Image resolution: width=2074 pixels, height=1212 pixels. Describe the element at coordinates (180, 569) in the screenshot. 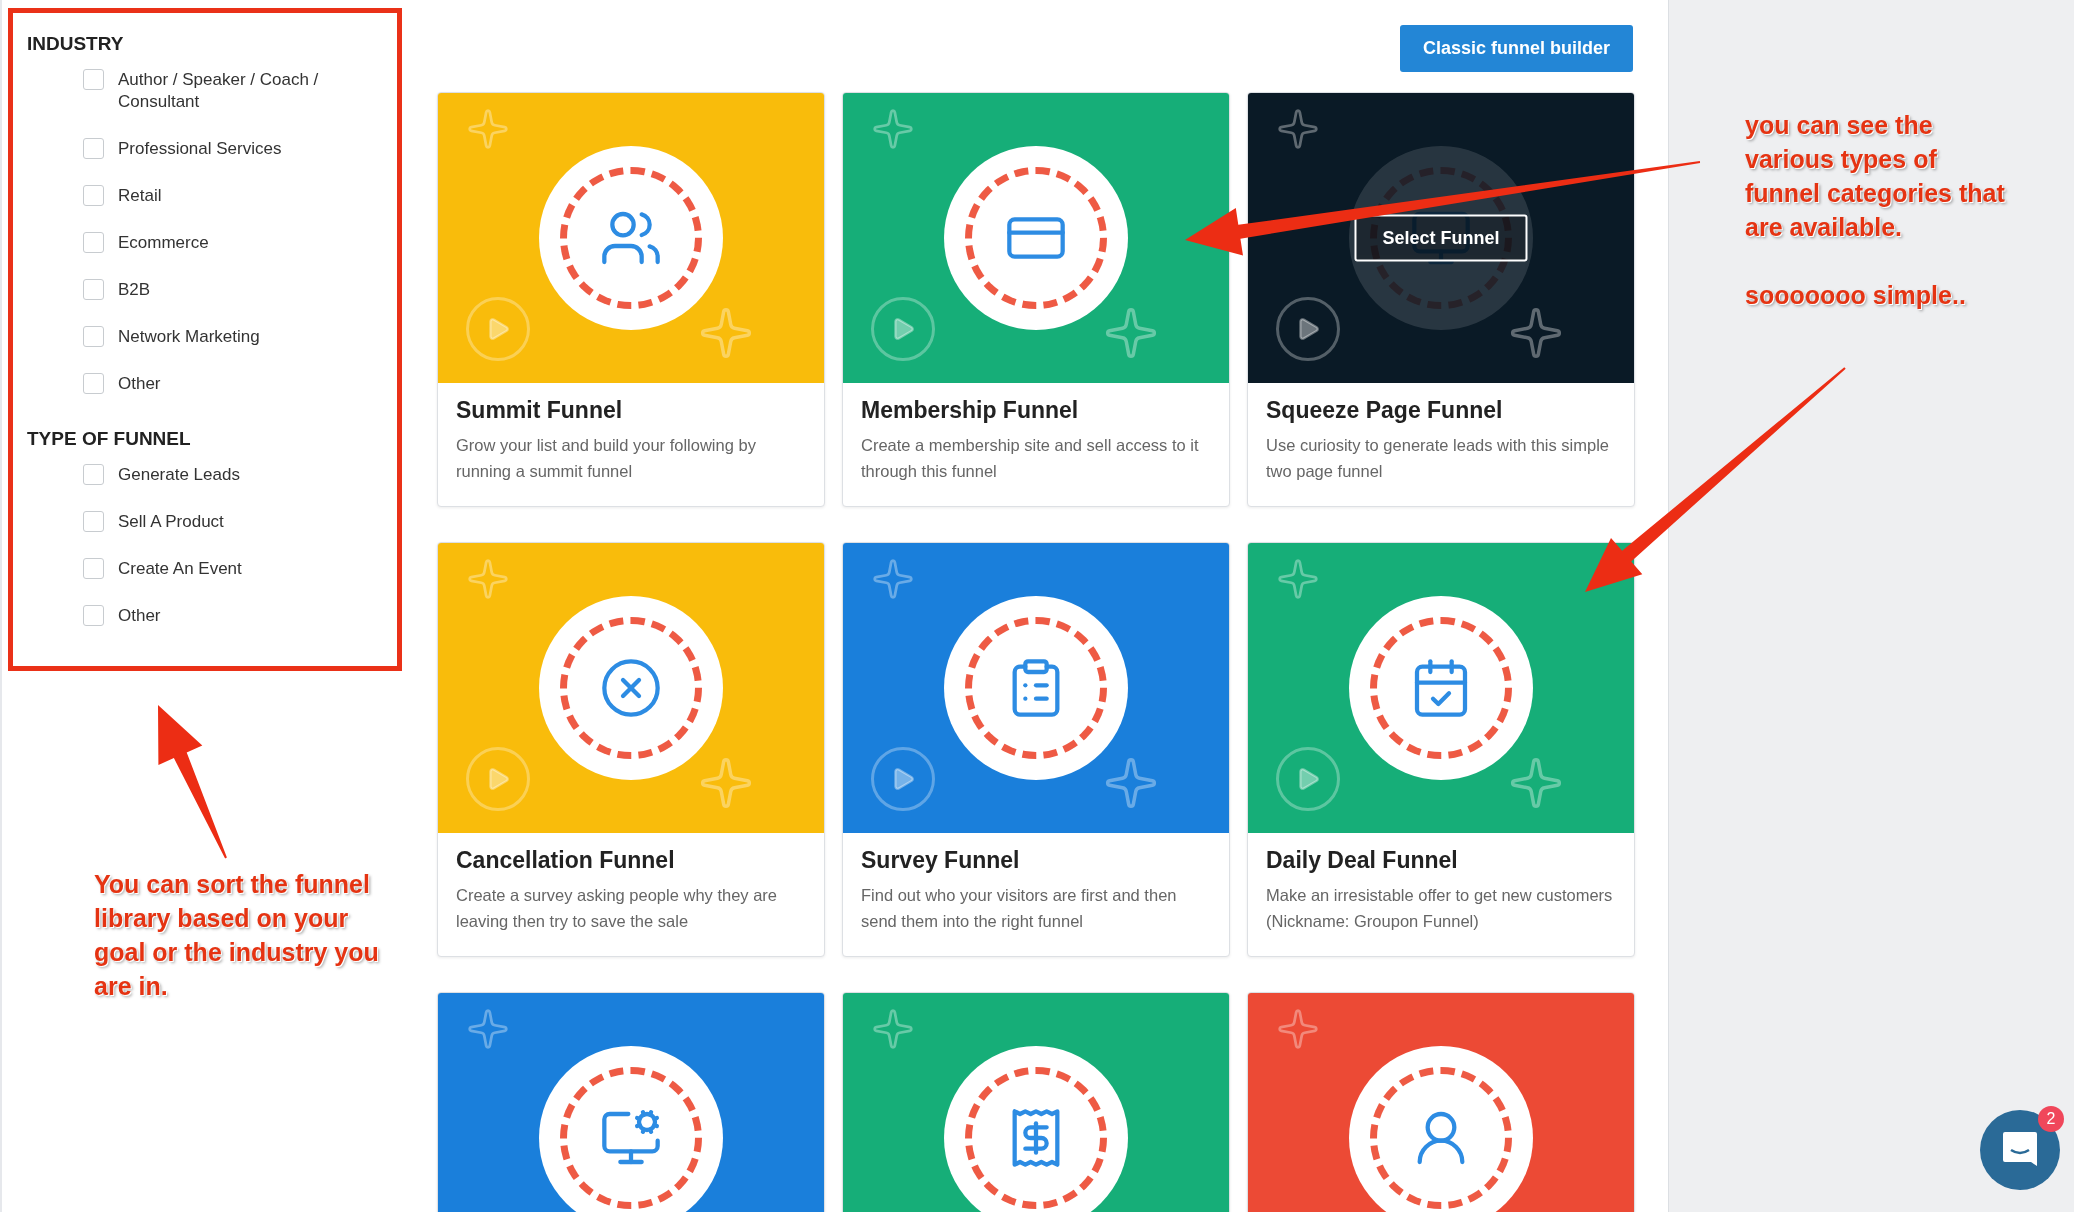

I see `filter-label: Create An Event` at that location.